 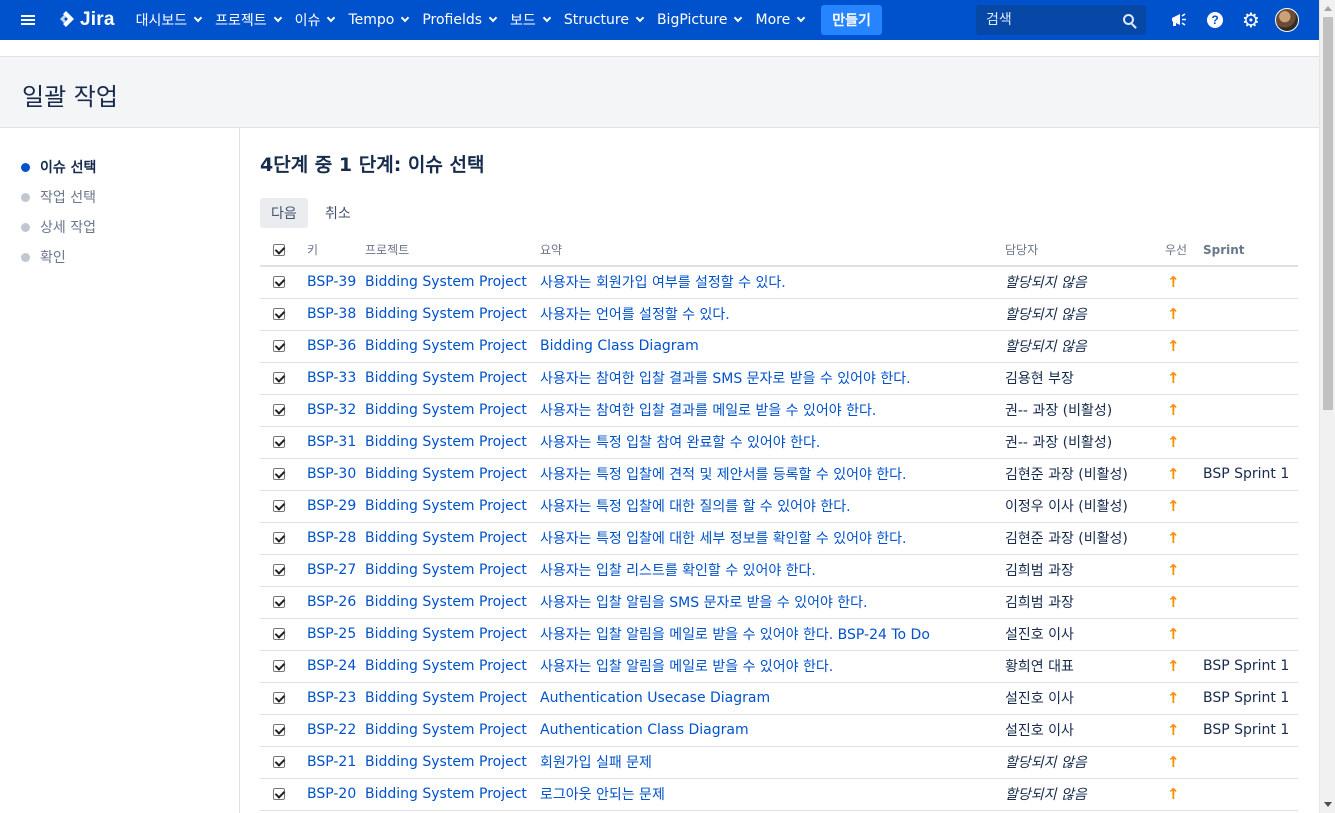 I want to click on settings-button: ⚙, so click(x=1251, y=20).